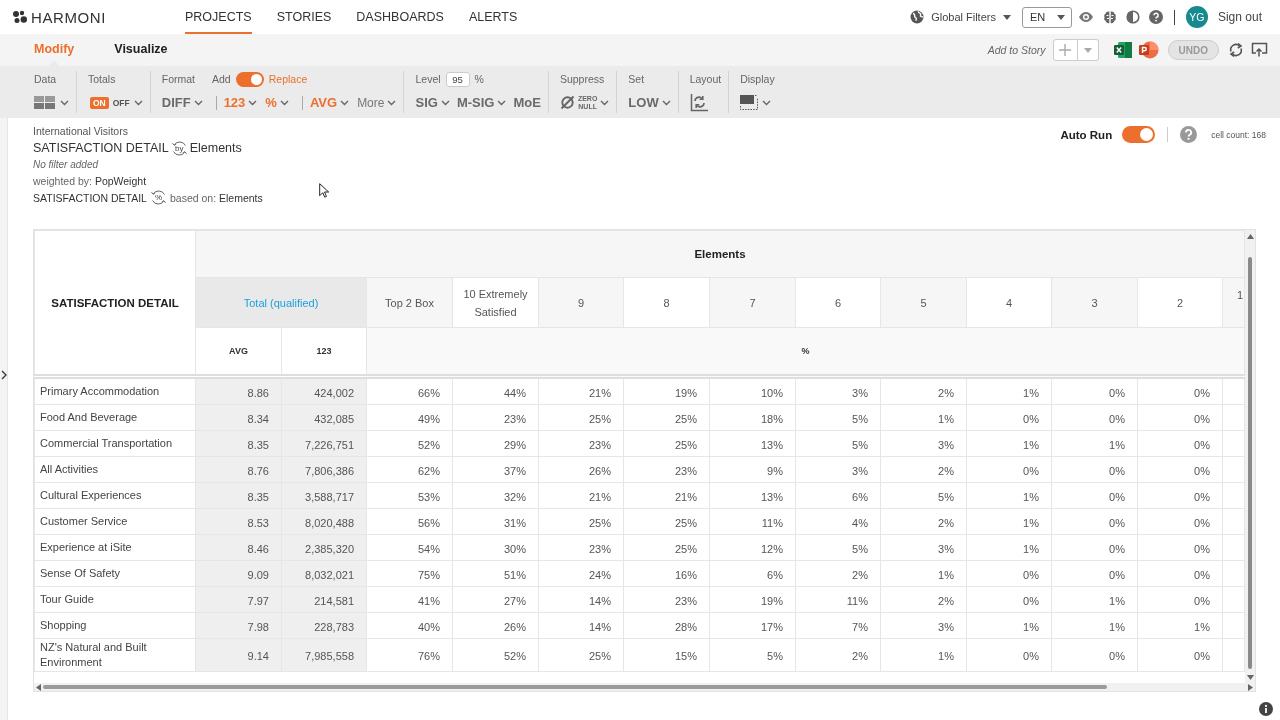  What do you see at coordinates (1239, 17) in the screenshot?
I see `sign-out-link: Sign out` at bounding box center [1239, 17].